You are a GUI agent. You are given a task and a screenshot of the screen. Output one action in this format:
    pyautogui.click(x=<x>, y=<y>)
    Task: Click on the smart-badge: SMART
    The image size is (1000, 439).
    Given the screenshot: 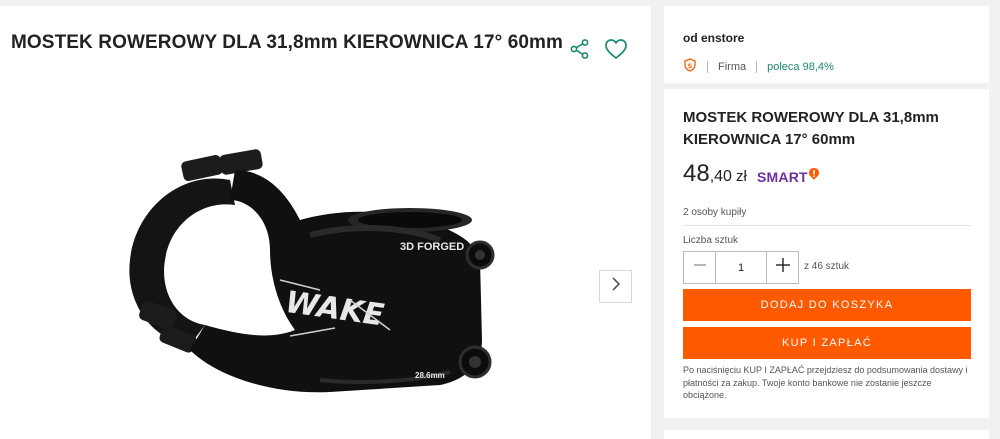 What is the action you would take?
    pyautogui.click(x=788, y=176)
    